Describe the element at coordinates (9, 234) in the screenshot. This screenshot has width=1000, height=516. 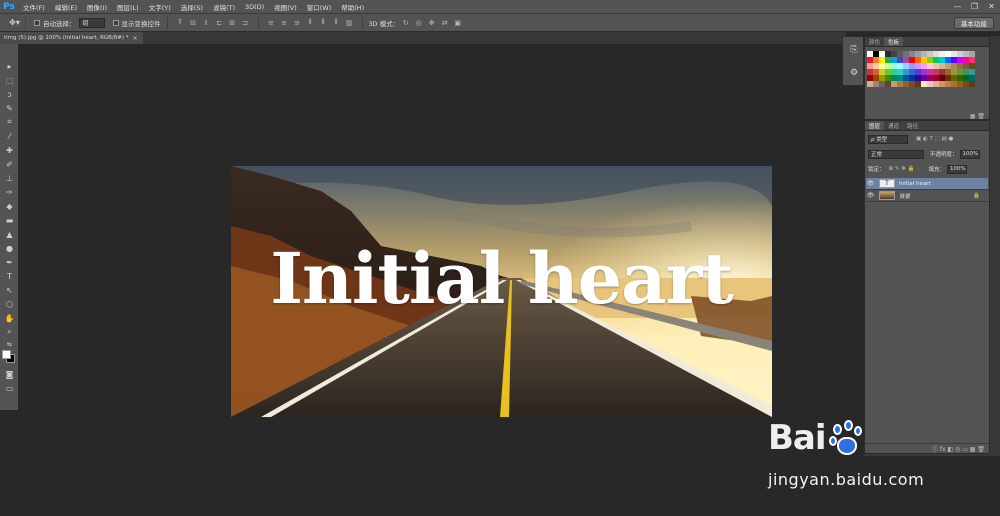
I see `blur-tool-icon: ▲` at that location.